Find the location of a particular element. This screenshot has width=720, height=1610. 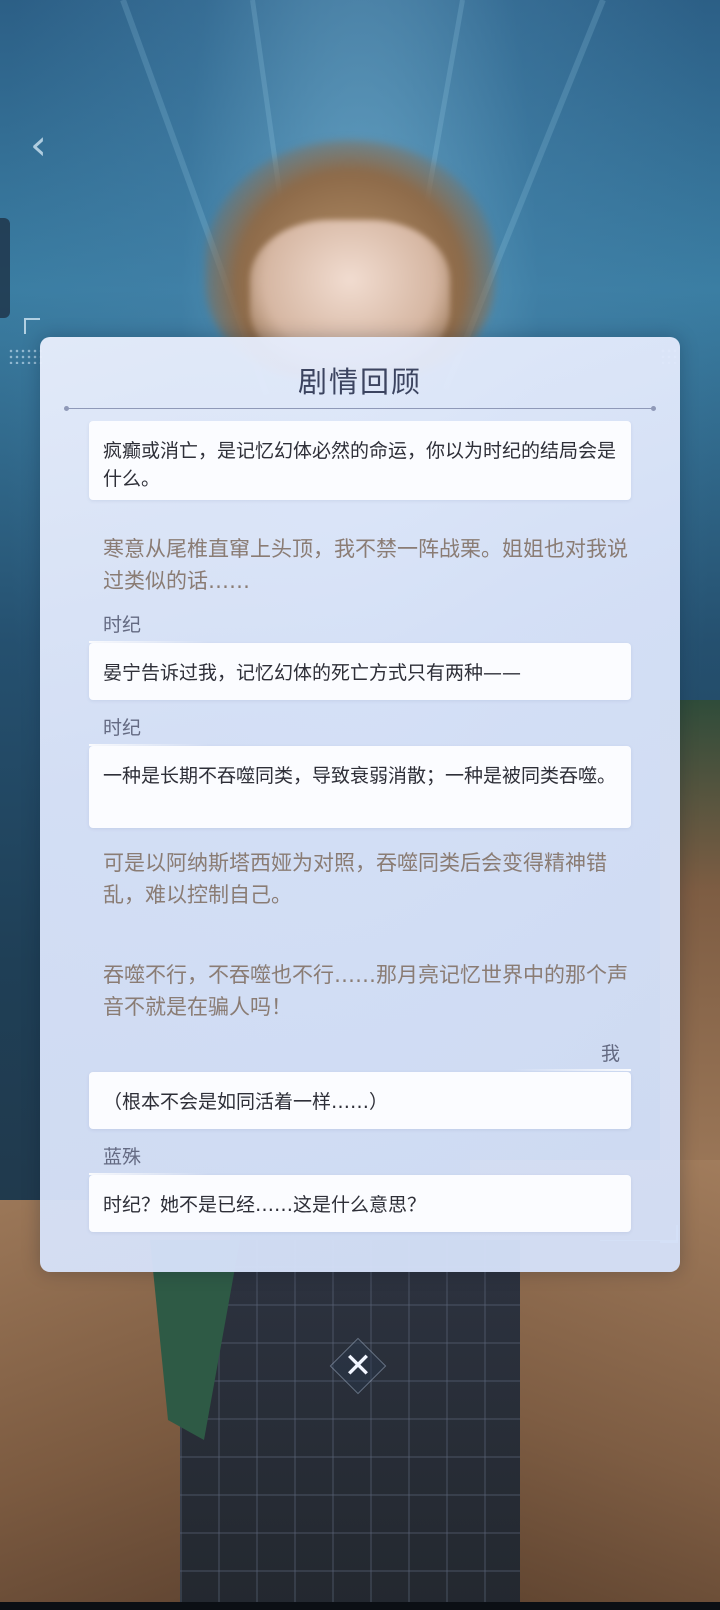

narration-text: 可是以阿纳斯塔西娅为对照，吞噬同类后会变得精神错乱，难以控制自己。 is located at coordinates (355, 879).